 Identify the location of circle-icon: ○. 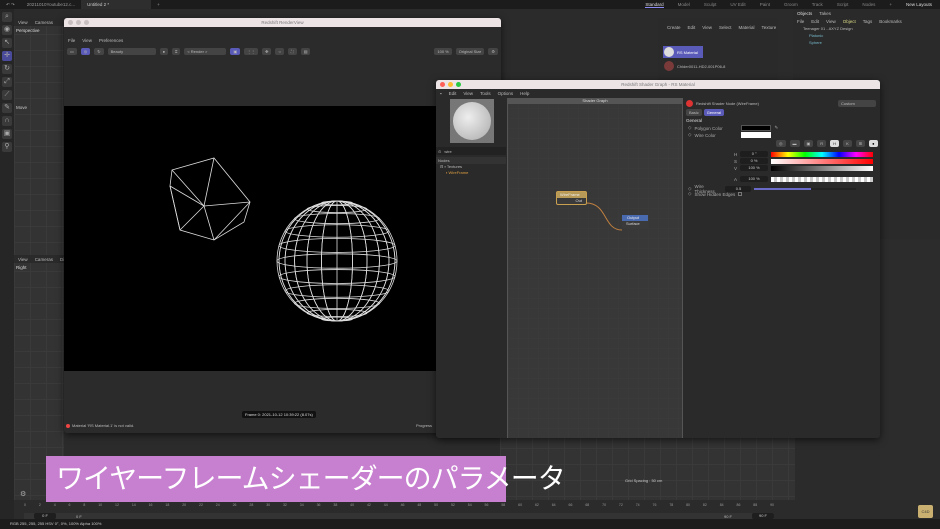
(279, 51).